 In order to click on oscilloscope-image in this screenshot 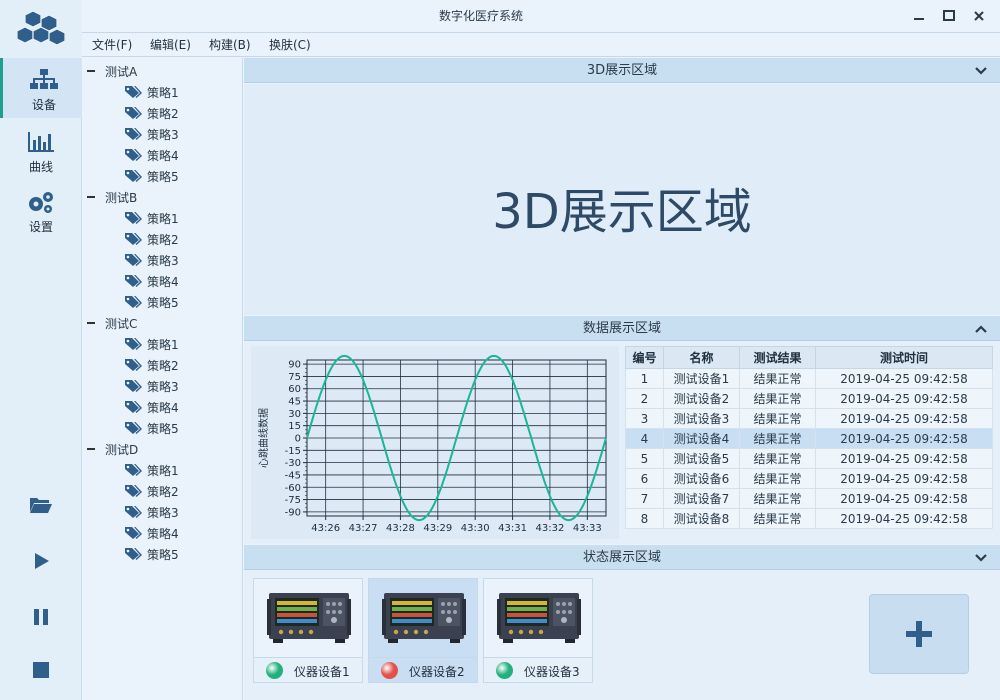, I will do `click(539, 618)`.